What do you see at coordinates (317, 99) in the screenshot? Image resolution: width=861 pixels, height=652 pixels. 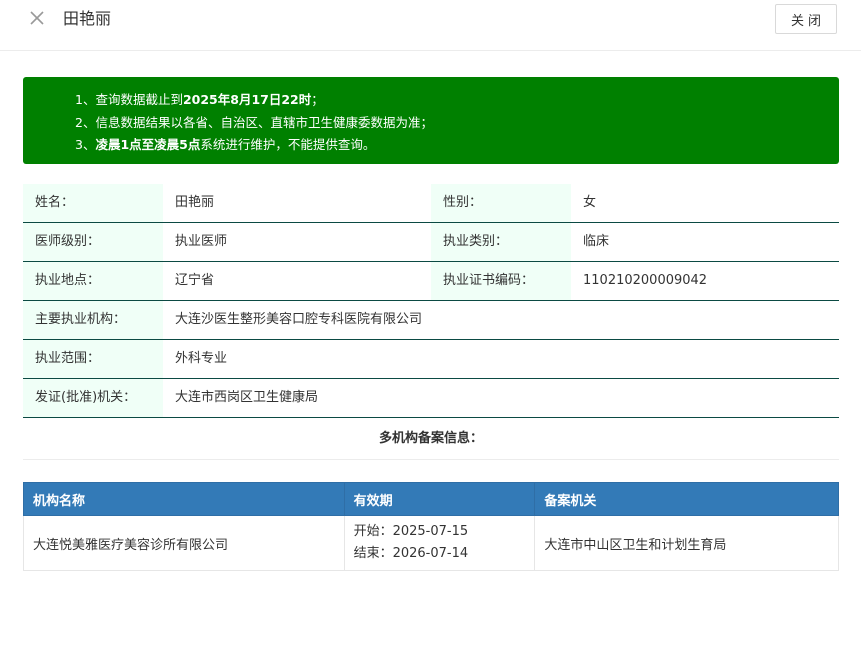 I see `notice-line-1-suffix: ；` at bounding box center [317, 99].